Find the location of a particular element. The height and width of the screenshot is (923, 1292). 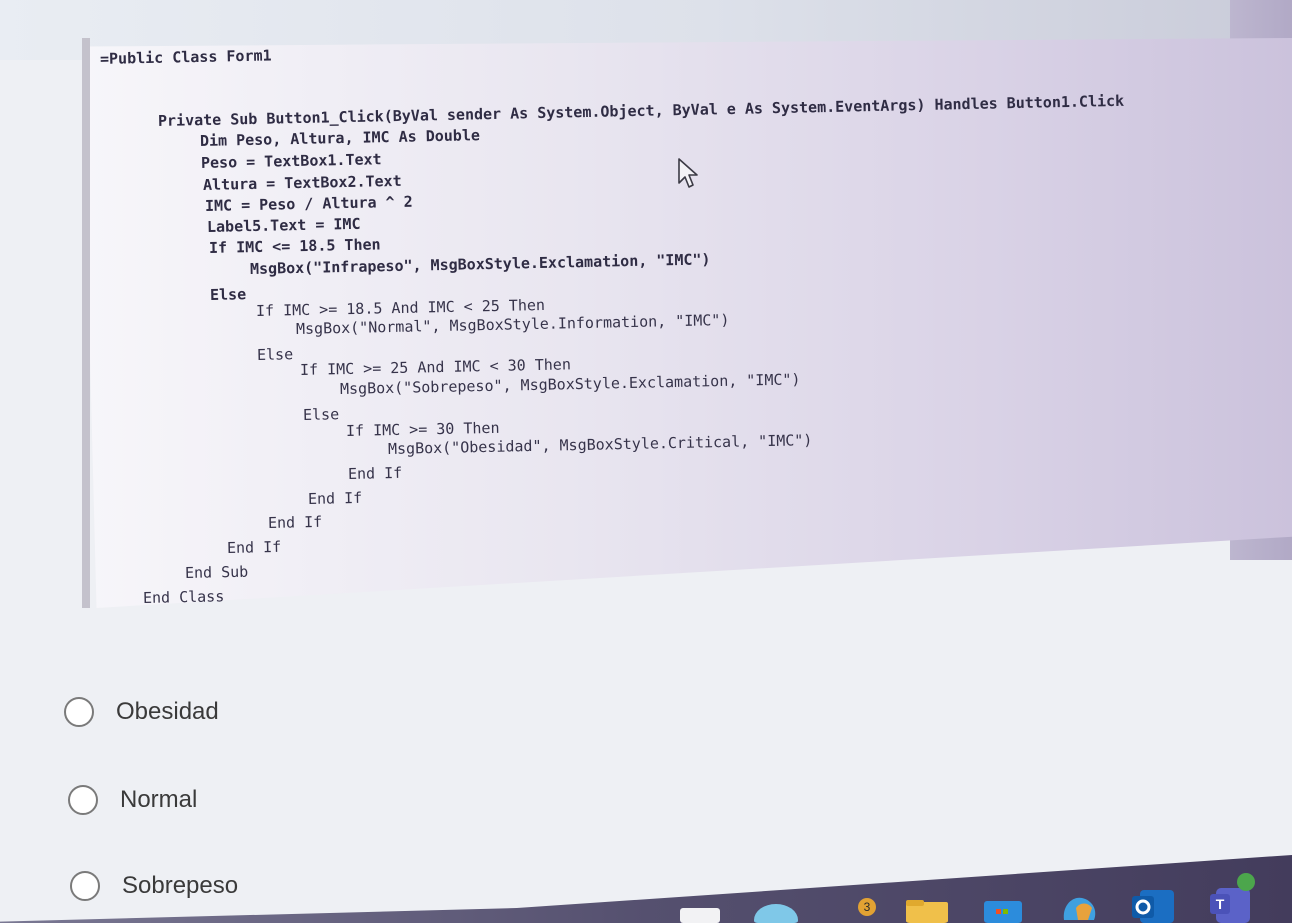

teams-icon: T is located at coordinates (1234, 897).